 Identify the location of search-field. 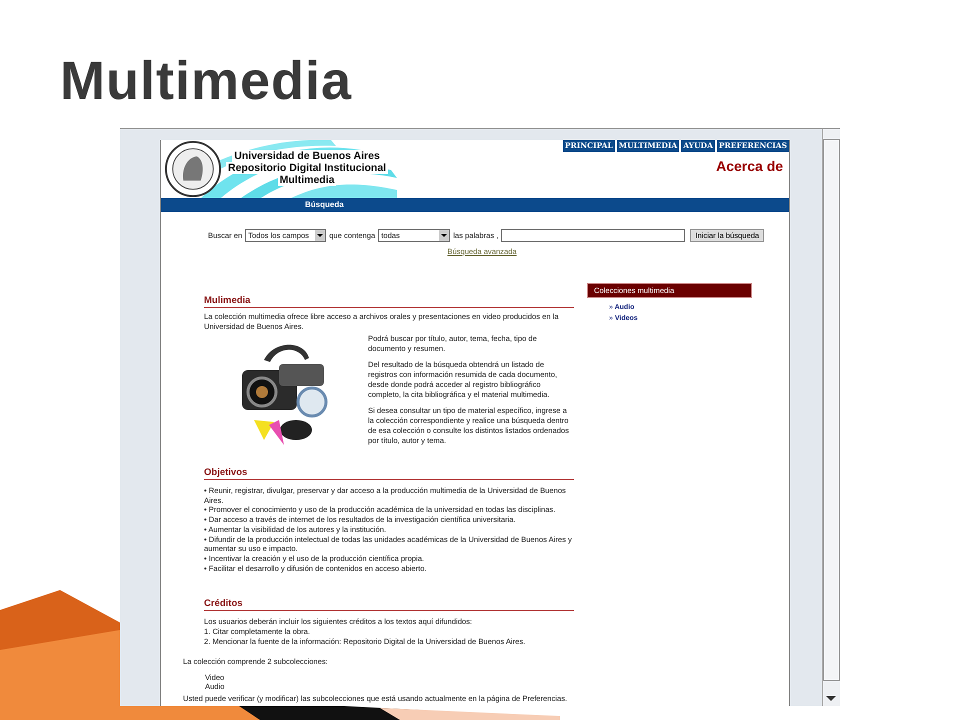
(593, 235).